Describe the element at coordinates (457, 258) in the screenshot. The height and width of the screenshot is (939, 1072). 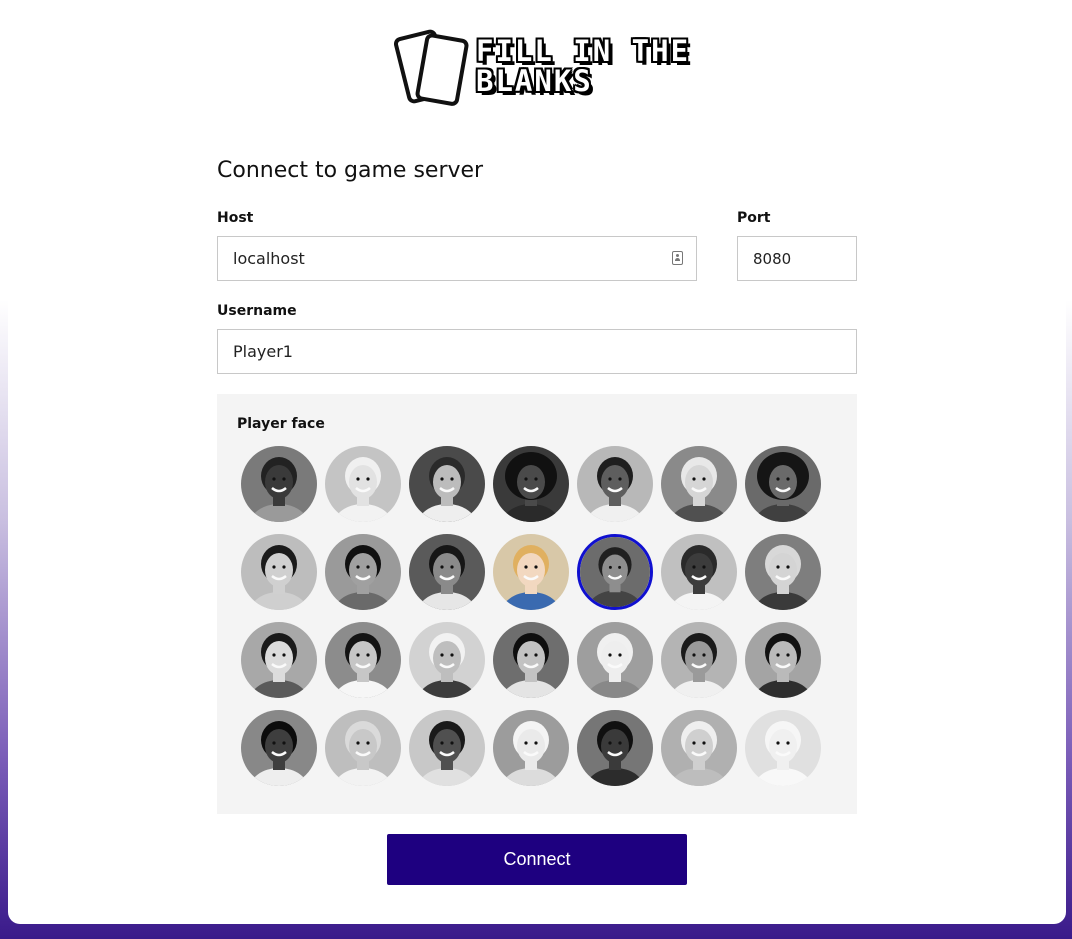
I see `host-input` at that location.